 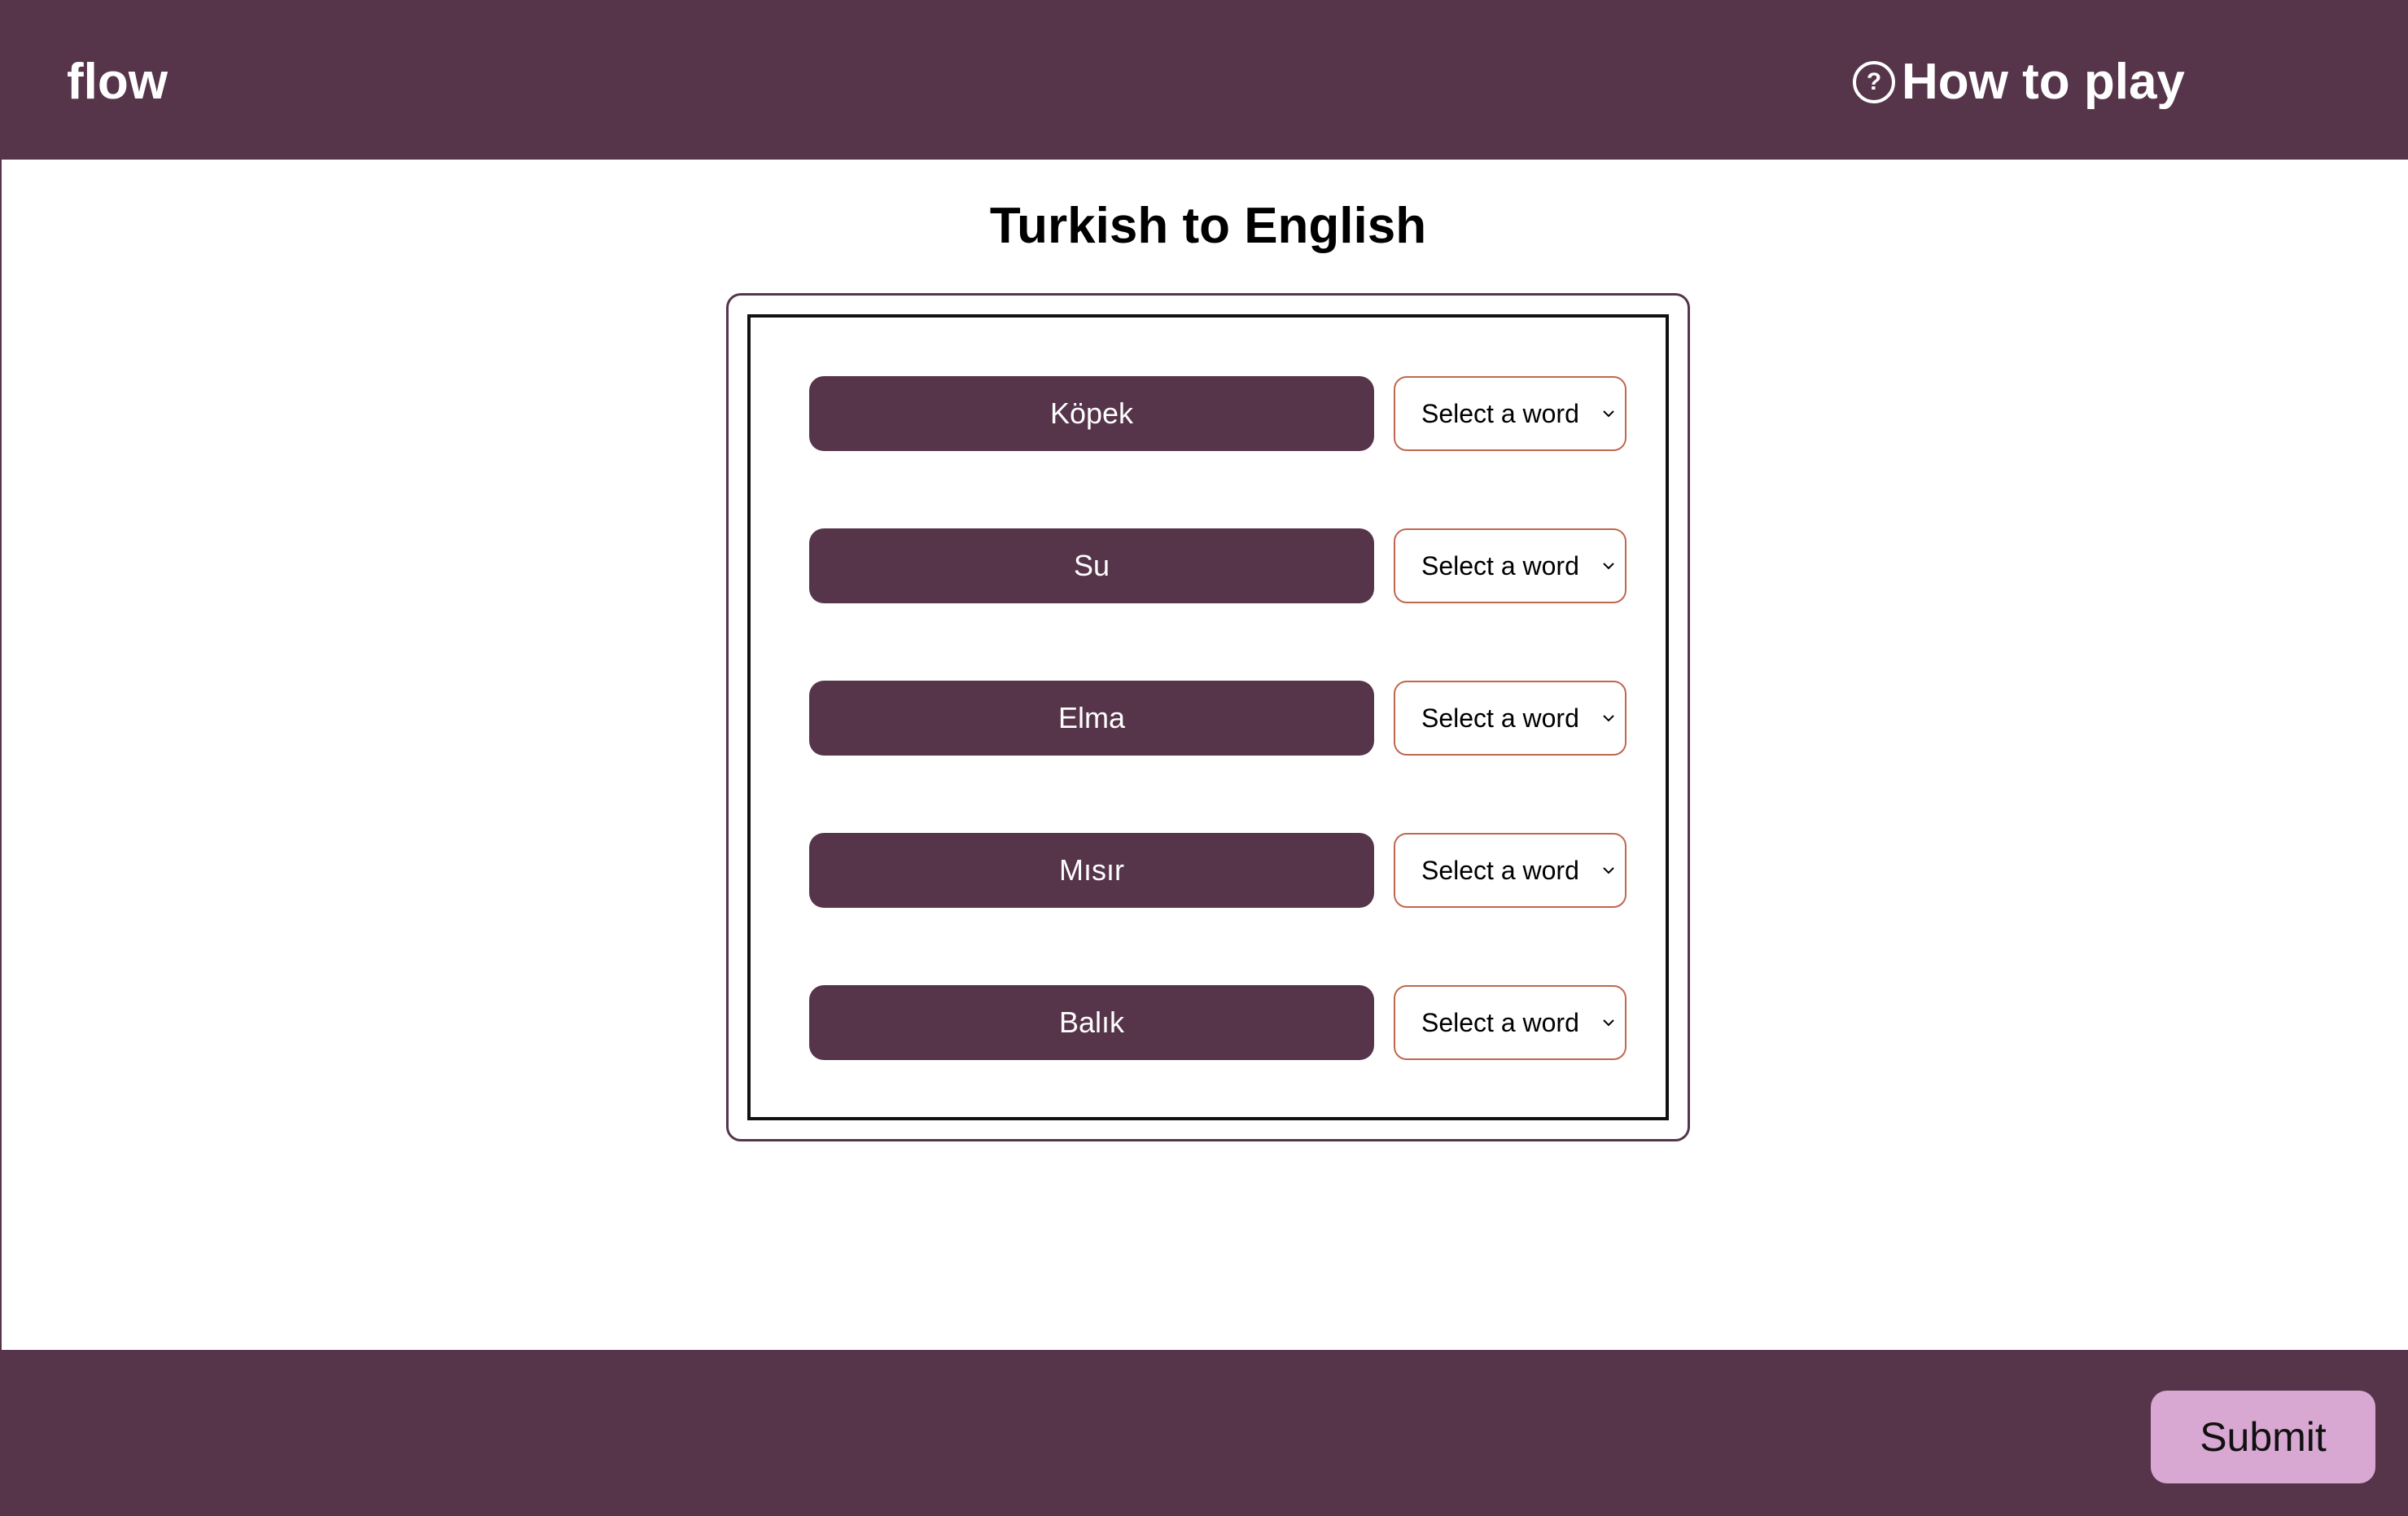 What do you see at coordinates (1204, 80) in the screenshot?
I see `top-bar: flow ? How to play` at bounding box center [1204, 80].